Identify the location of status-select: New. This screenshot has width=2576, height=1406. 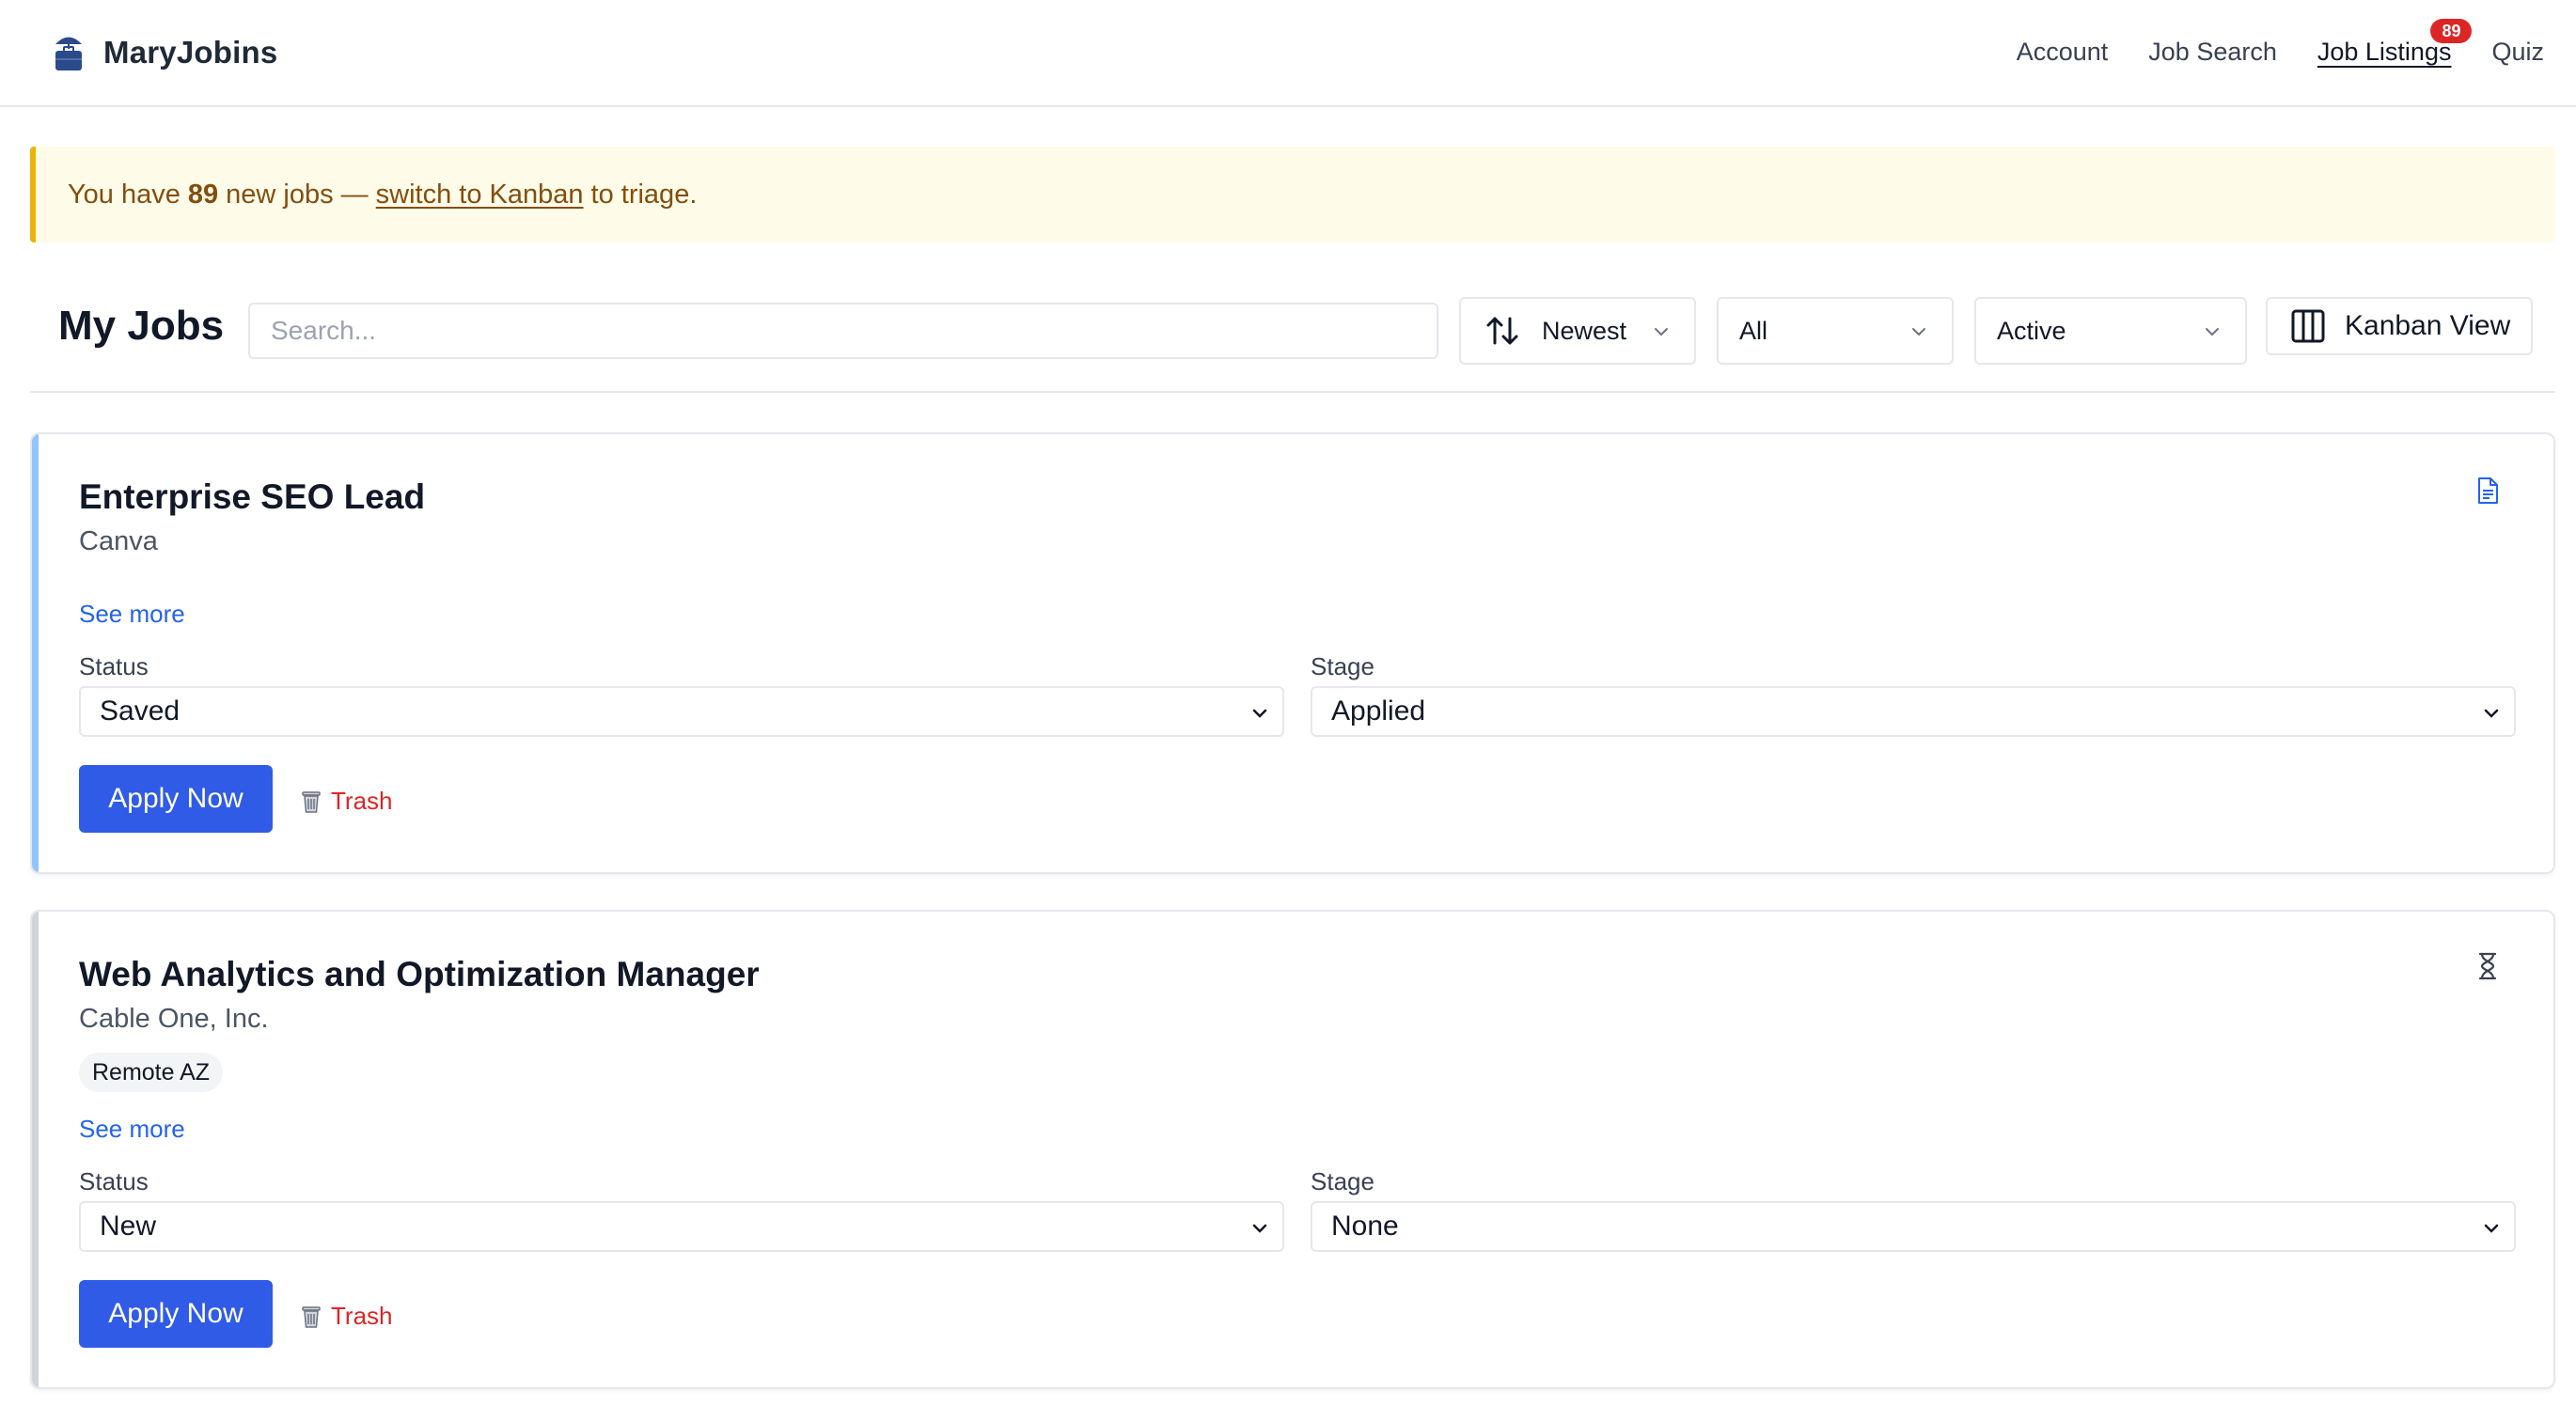
(681, 1226).